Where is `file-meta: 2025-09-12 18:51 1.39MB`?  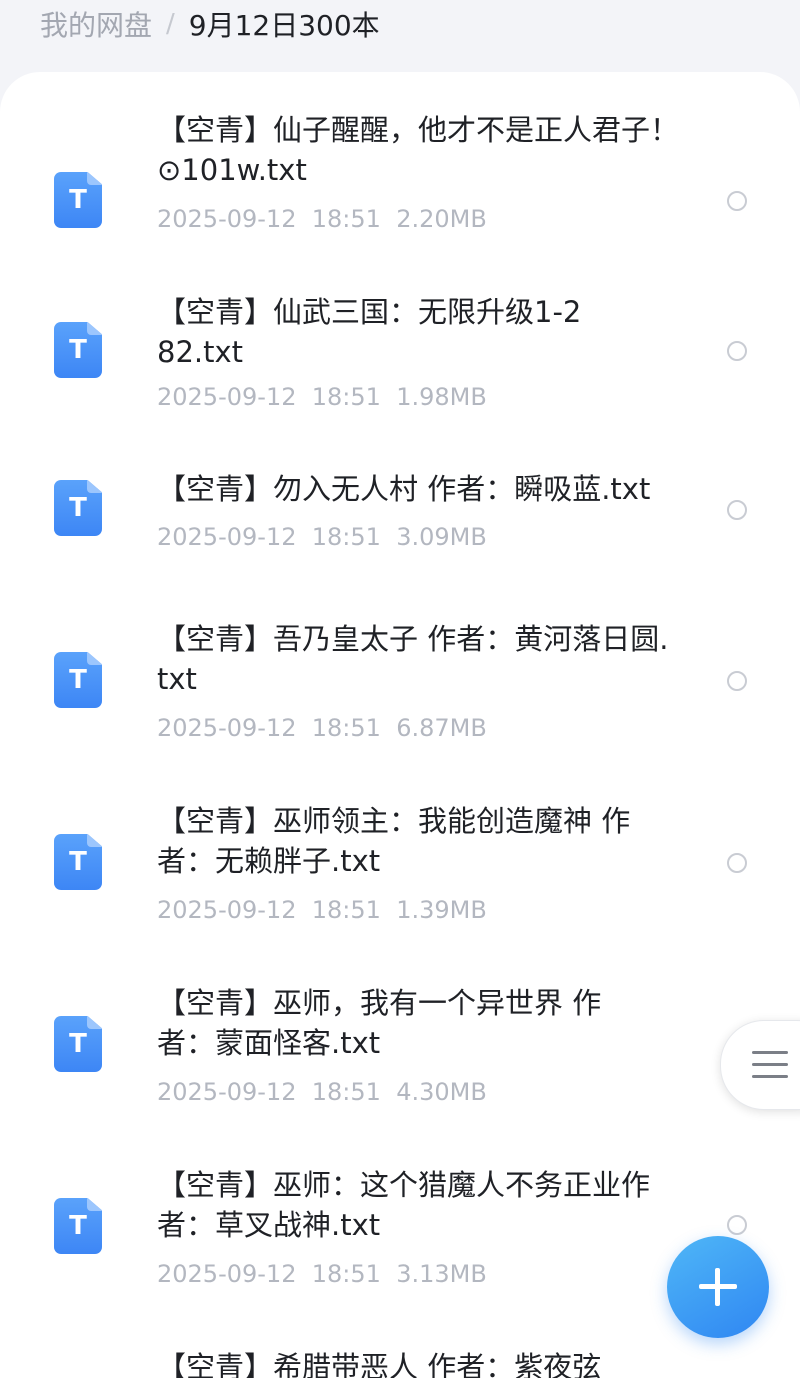 file-meta: 2025-09-12 18:51 1.39MB is located at coordinates (322, 910).